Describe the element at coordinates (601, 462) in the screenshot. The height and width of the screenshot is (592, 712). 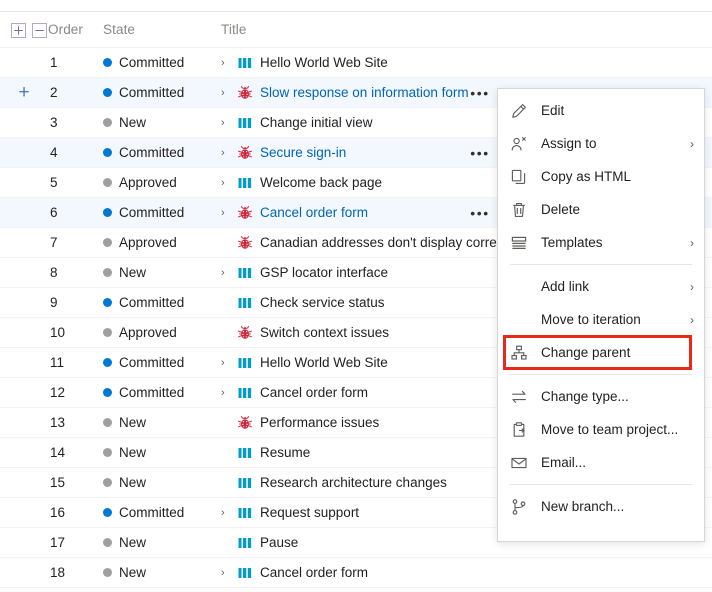
I see `menu-item-email: Email...›` at that location.